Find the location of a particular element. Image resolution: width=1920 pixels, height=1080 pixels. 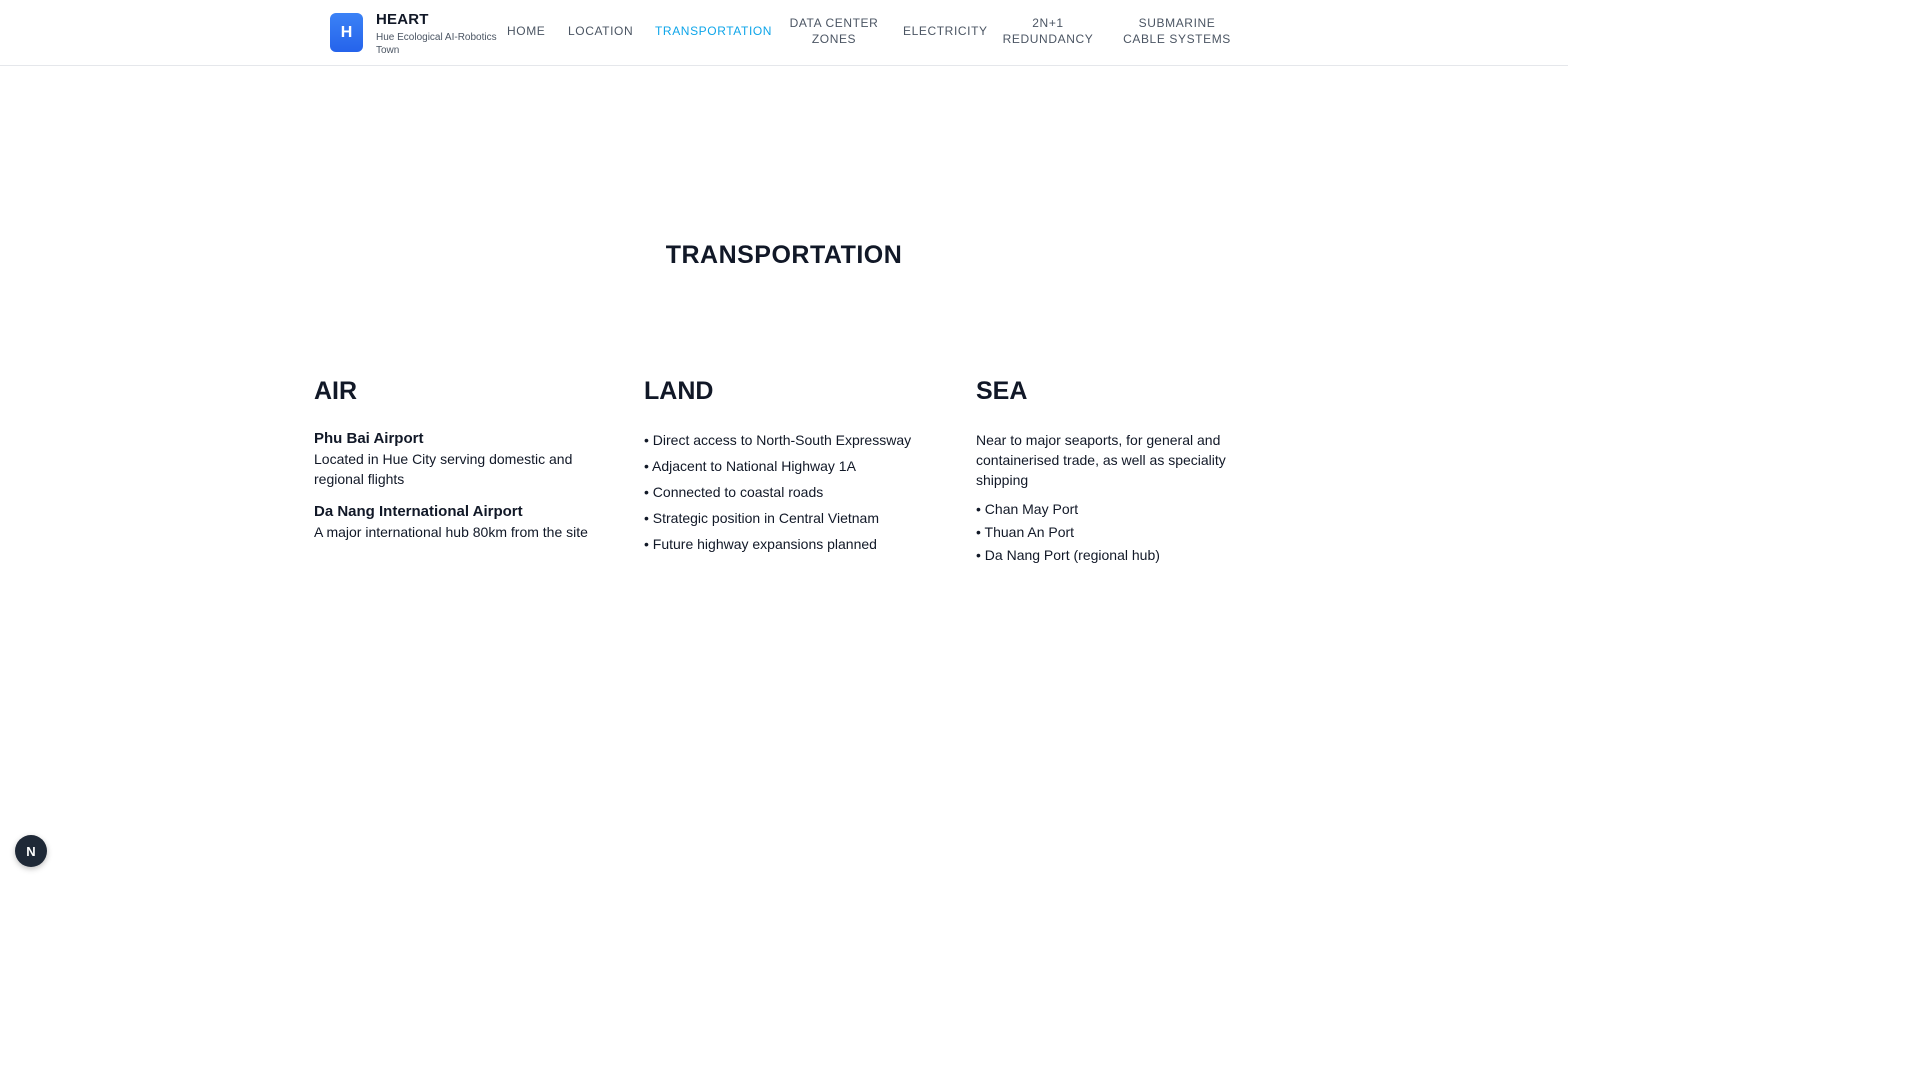

nav-redundancy: 2N+1 REDUNDANCY is located at coordinates (1048, 31).